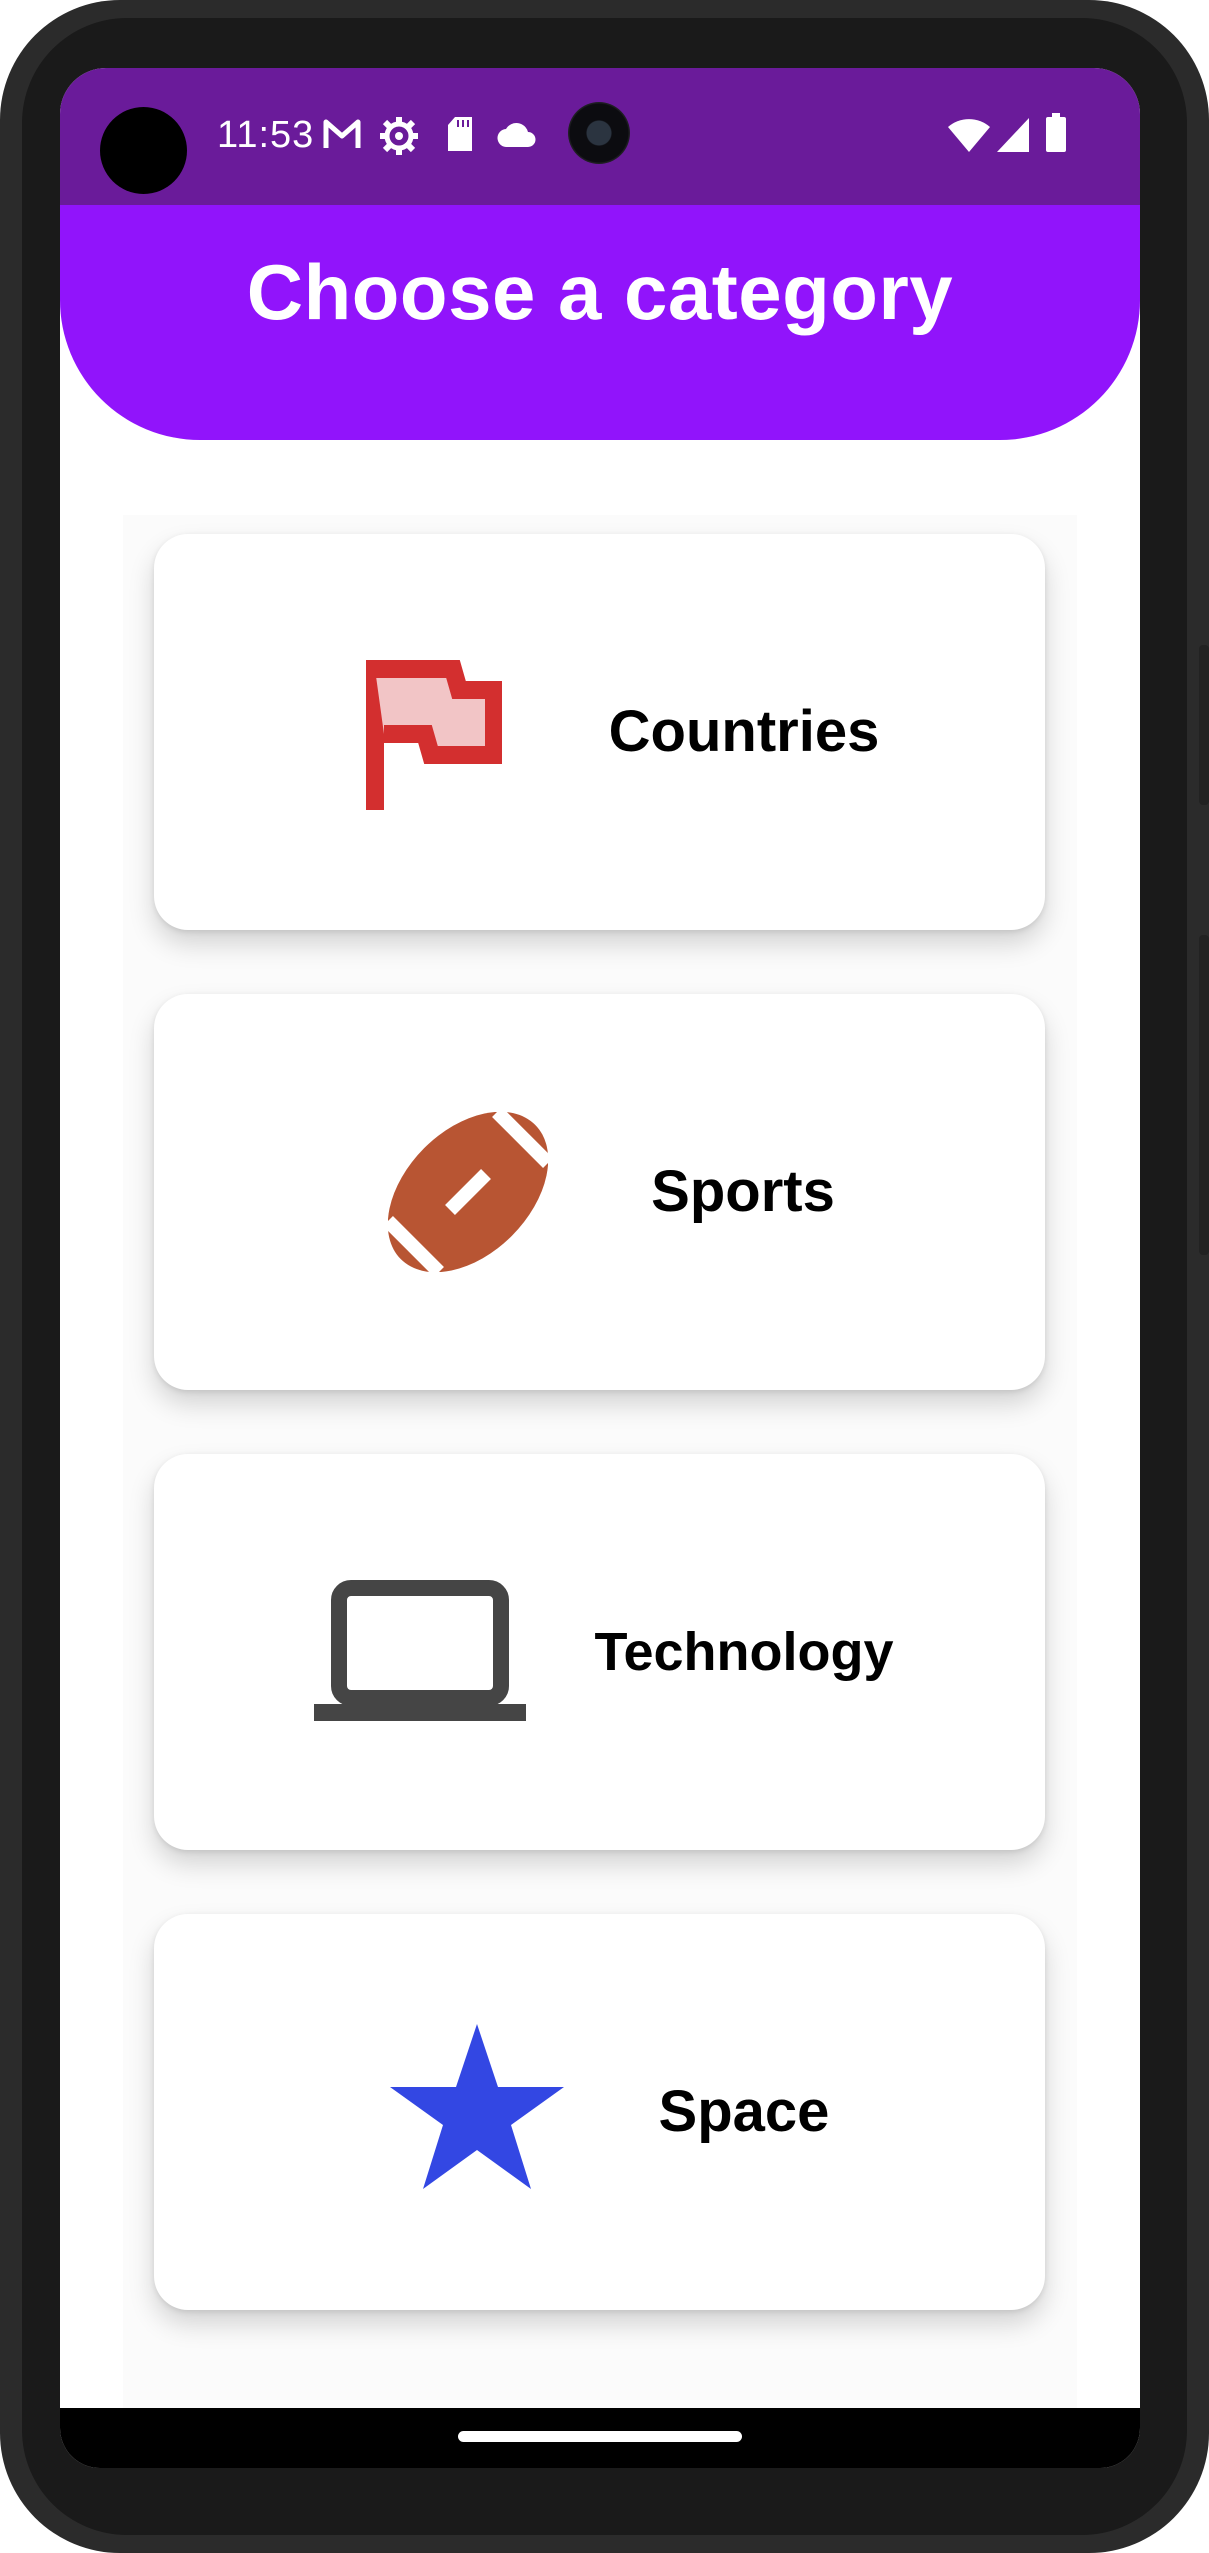  What do you see at coordinates (1204, 1095) in the screenshot?
I see `volume-button` at bounding box center [1204, 1095].